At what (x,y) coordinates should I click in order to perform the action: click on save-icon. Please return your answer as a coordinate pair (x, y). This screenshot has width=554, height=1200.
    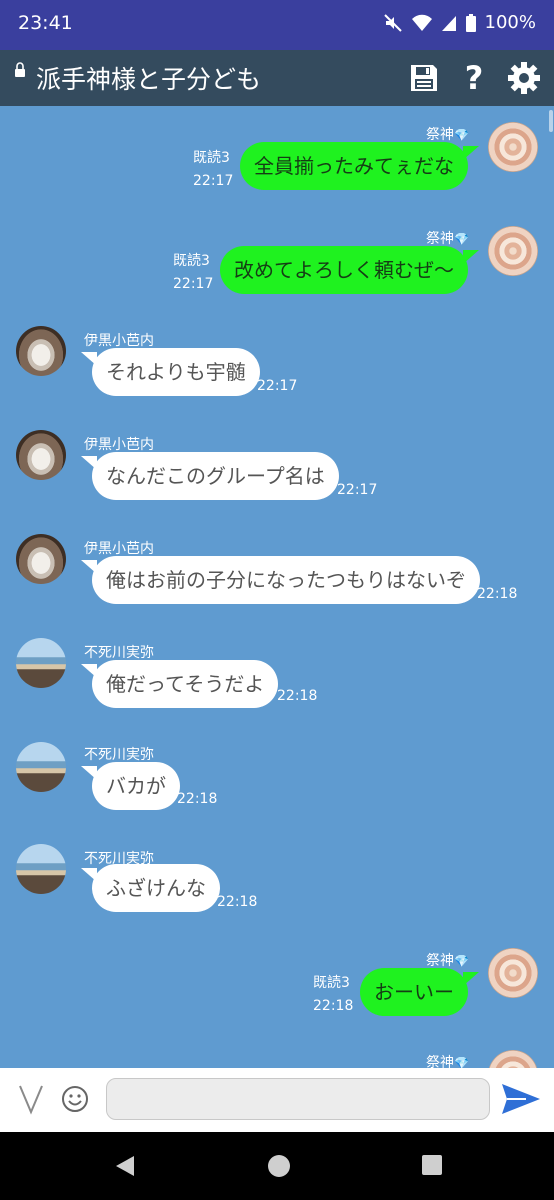
    Looking at the image, I should click on (424, 78).